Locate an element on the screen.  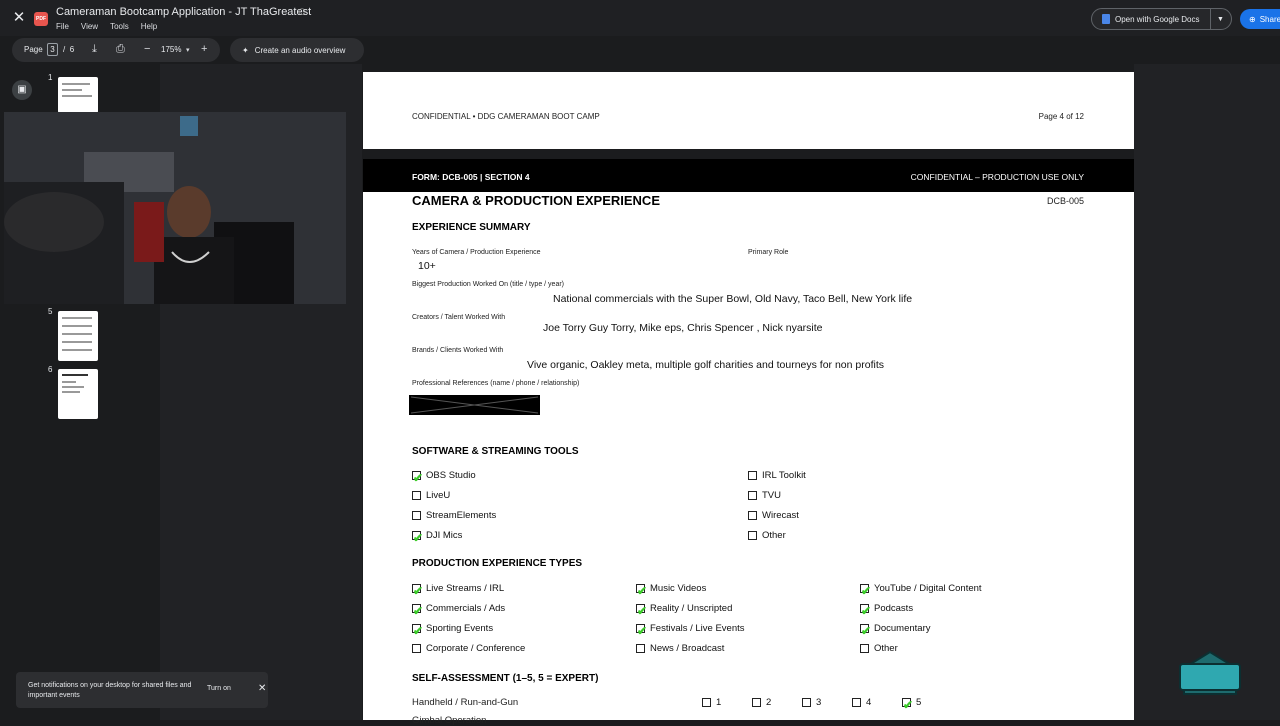
shared-drive-icon: ⚇ is located at coordinates (302, 12).